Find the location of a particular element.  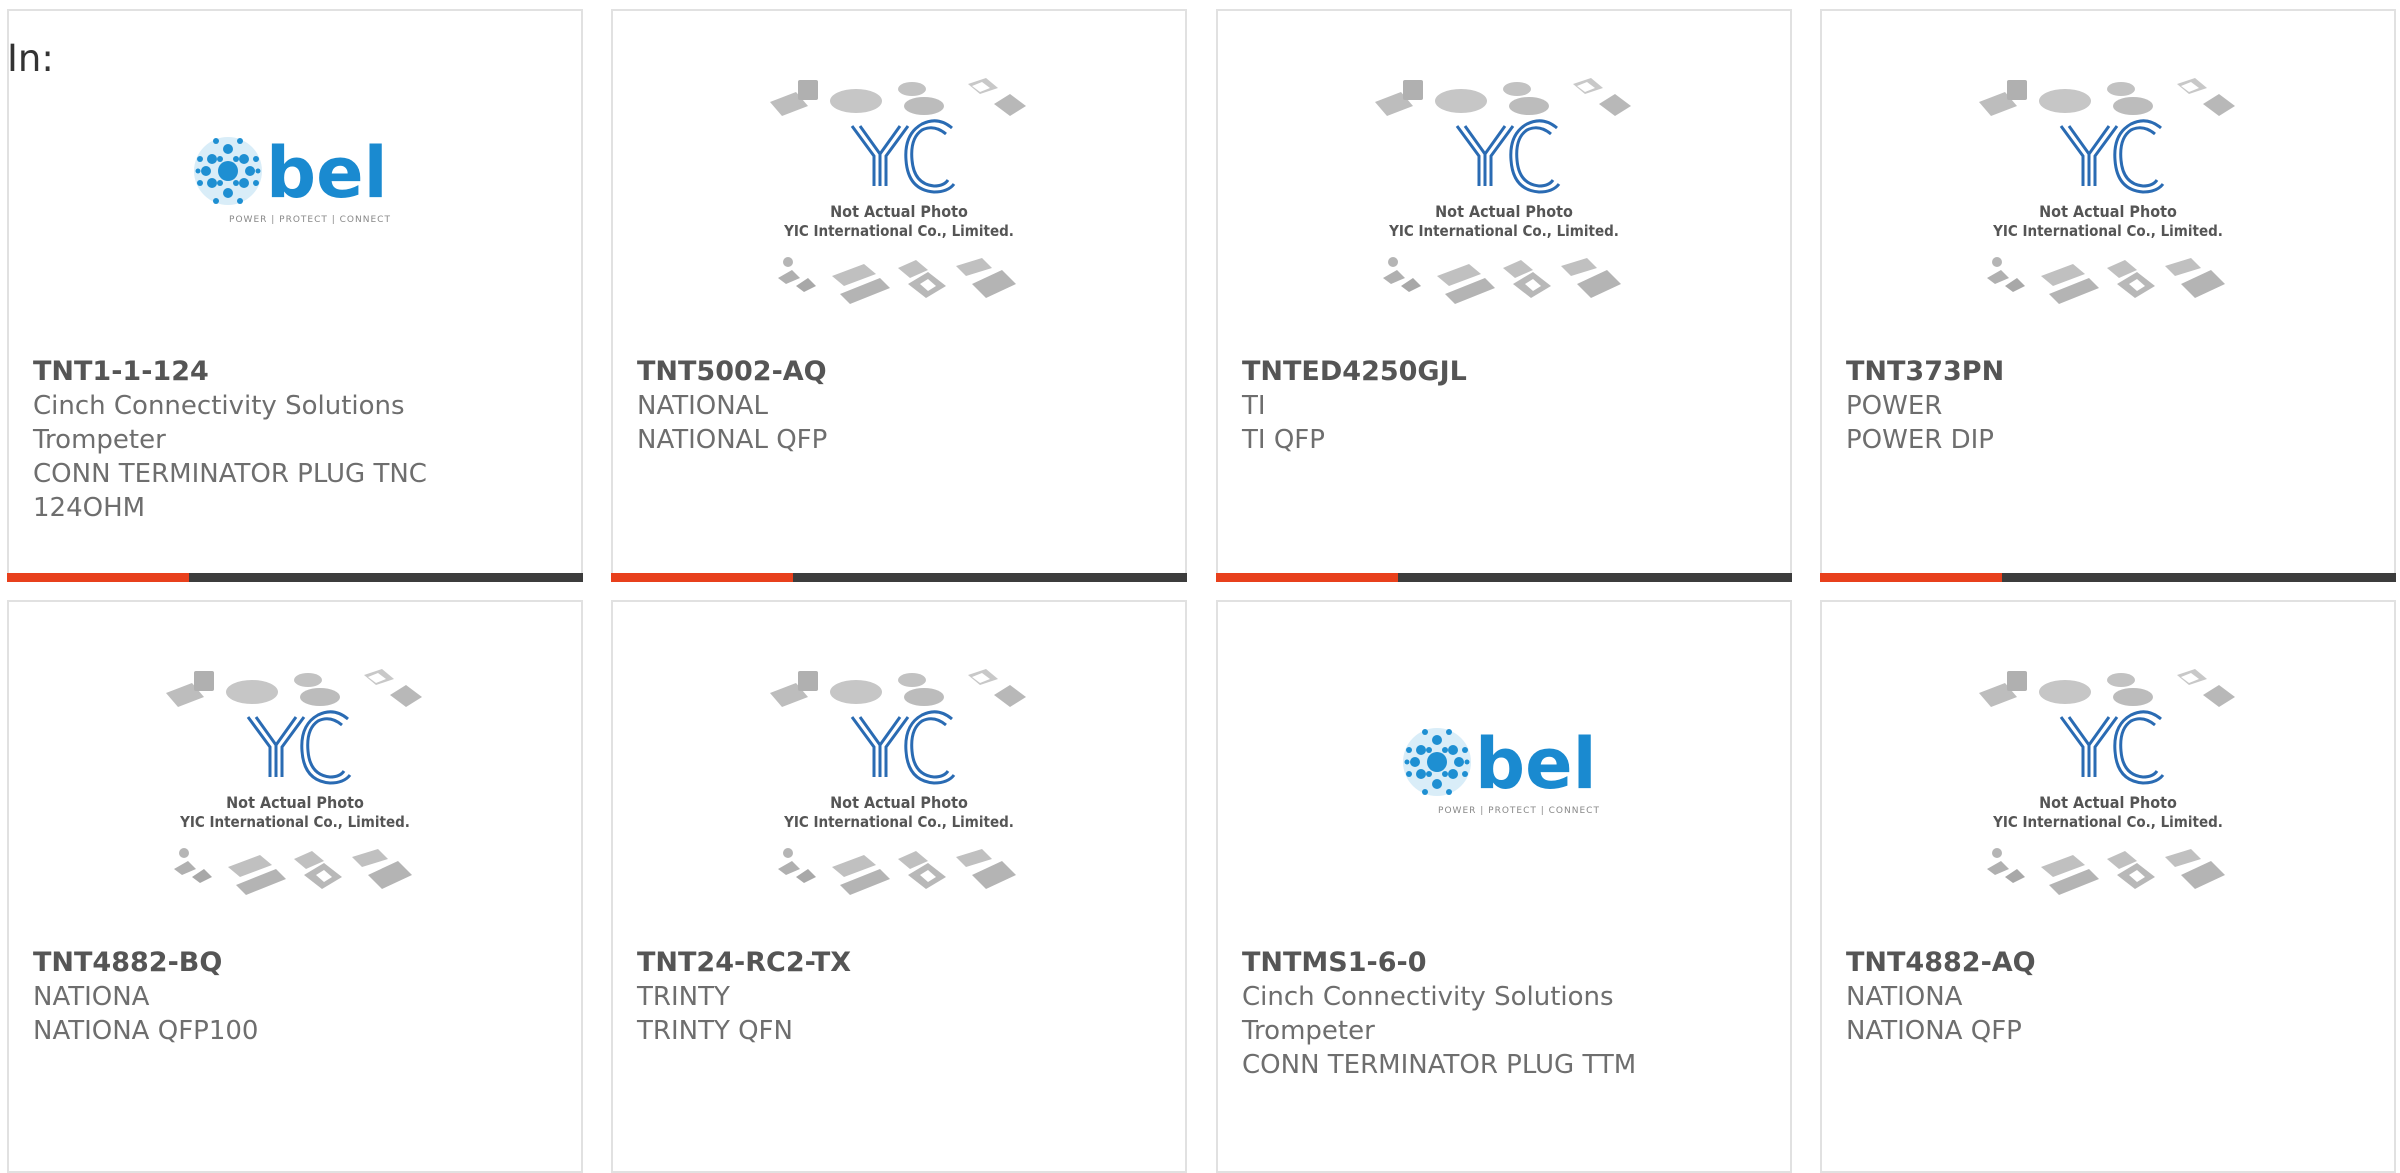

description-text: NATIONA QFP100 is located at coordinates (146, 1031).